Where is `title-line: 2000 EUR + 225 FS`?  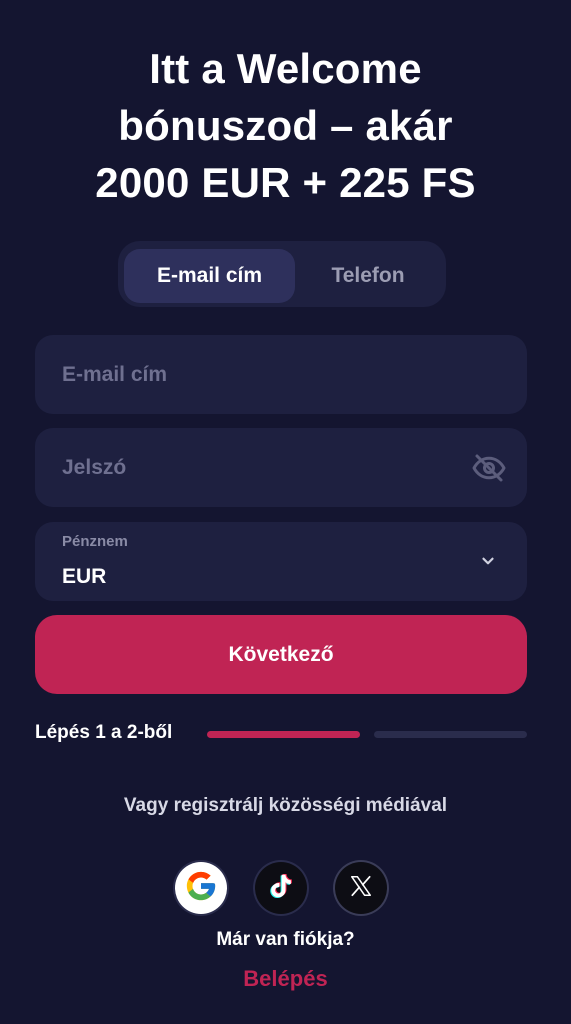 title-line: 2000 EUR + 225 FS is located at coordinates (285, 182).